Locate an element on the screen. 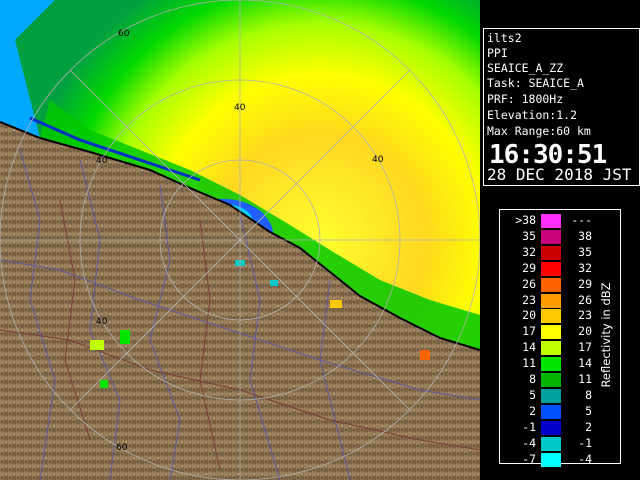 The image size is (640, 480). legend-row: 35 38 is located at coordinates (560, 237).